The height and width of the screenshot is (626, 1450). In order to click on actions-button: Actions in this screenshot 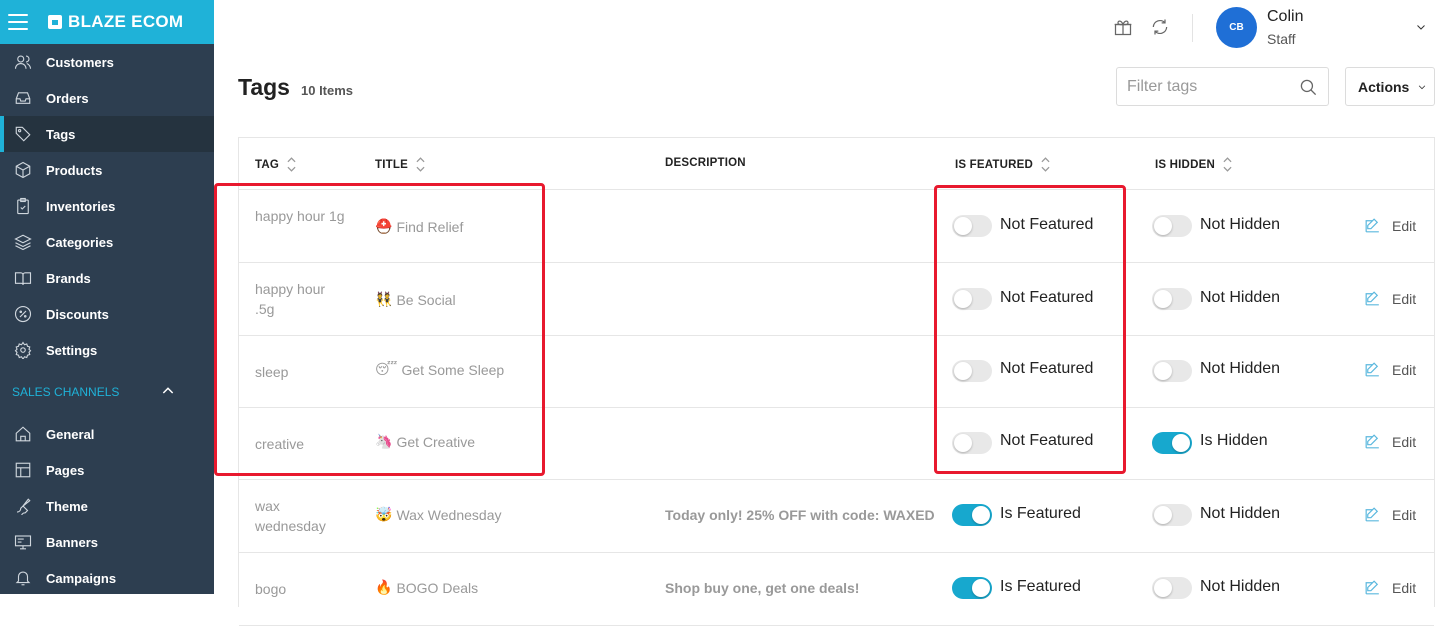, I will do `click(1390, 86)`.